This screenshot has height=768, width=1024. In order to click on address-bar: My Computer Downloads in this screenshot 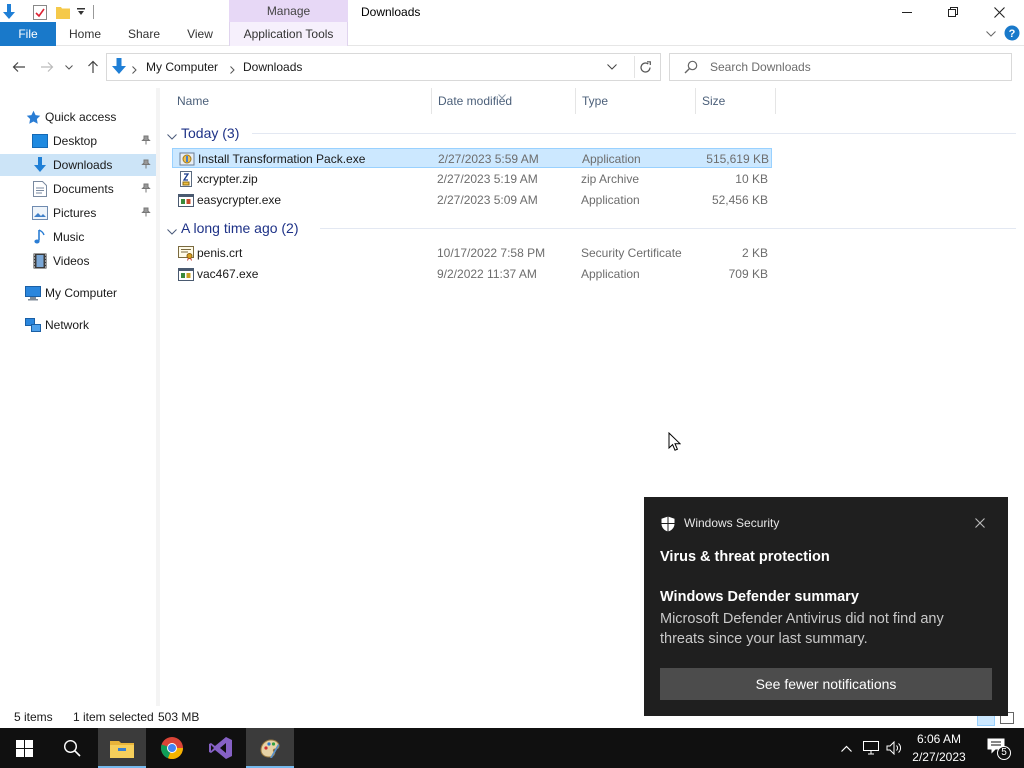, I will do `click(383, 67)`.